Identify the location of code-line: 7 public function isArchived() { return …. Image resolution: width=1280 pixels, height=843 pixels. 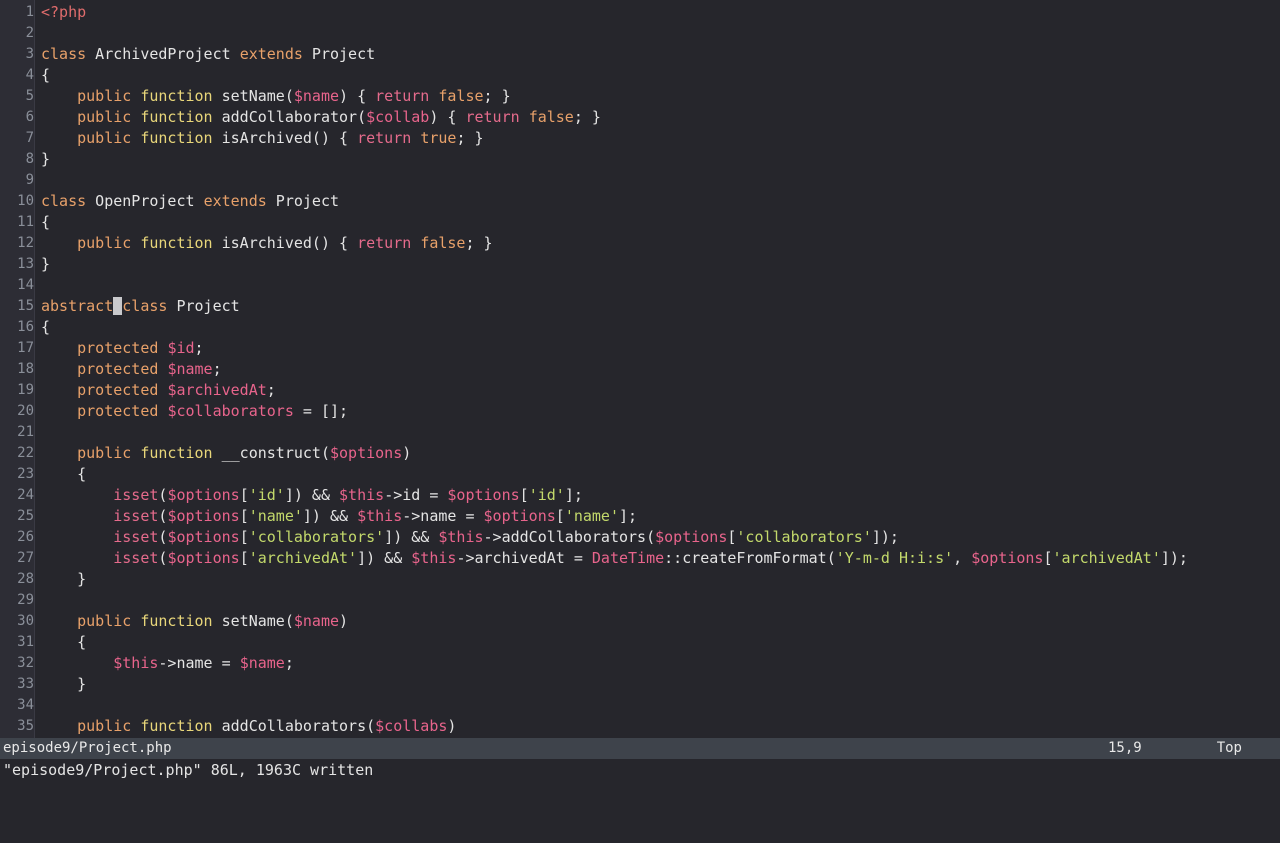
(640, 138).